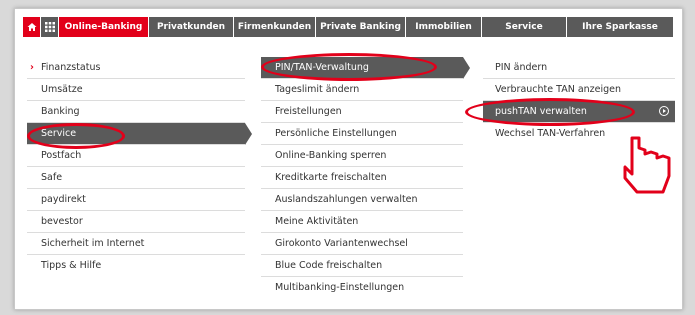 This screenshot has height=315, width=695. Describe the element at coordinates (647, 165) in the screenshot. I see `hand-cursor-icon` at that location.